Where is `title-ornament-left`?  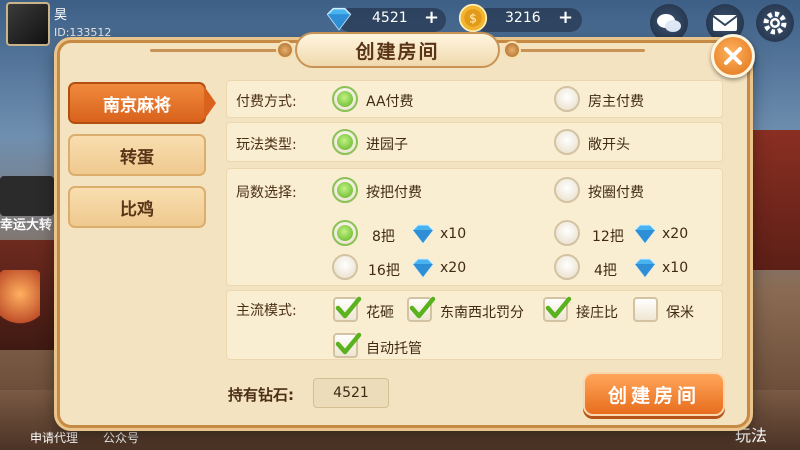 title-ornament-left is located at coordinates (285, 50).